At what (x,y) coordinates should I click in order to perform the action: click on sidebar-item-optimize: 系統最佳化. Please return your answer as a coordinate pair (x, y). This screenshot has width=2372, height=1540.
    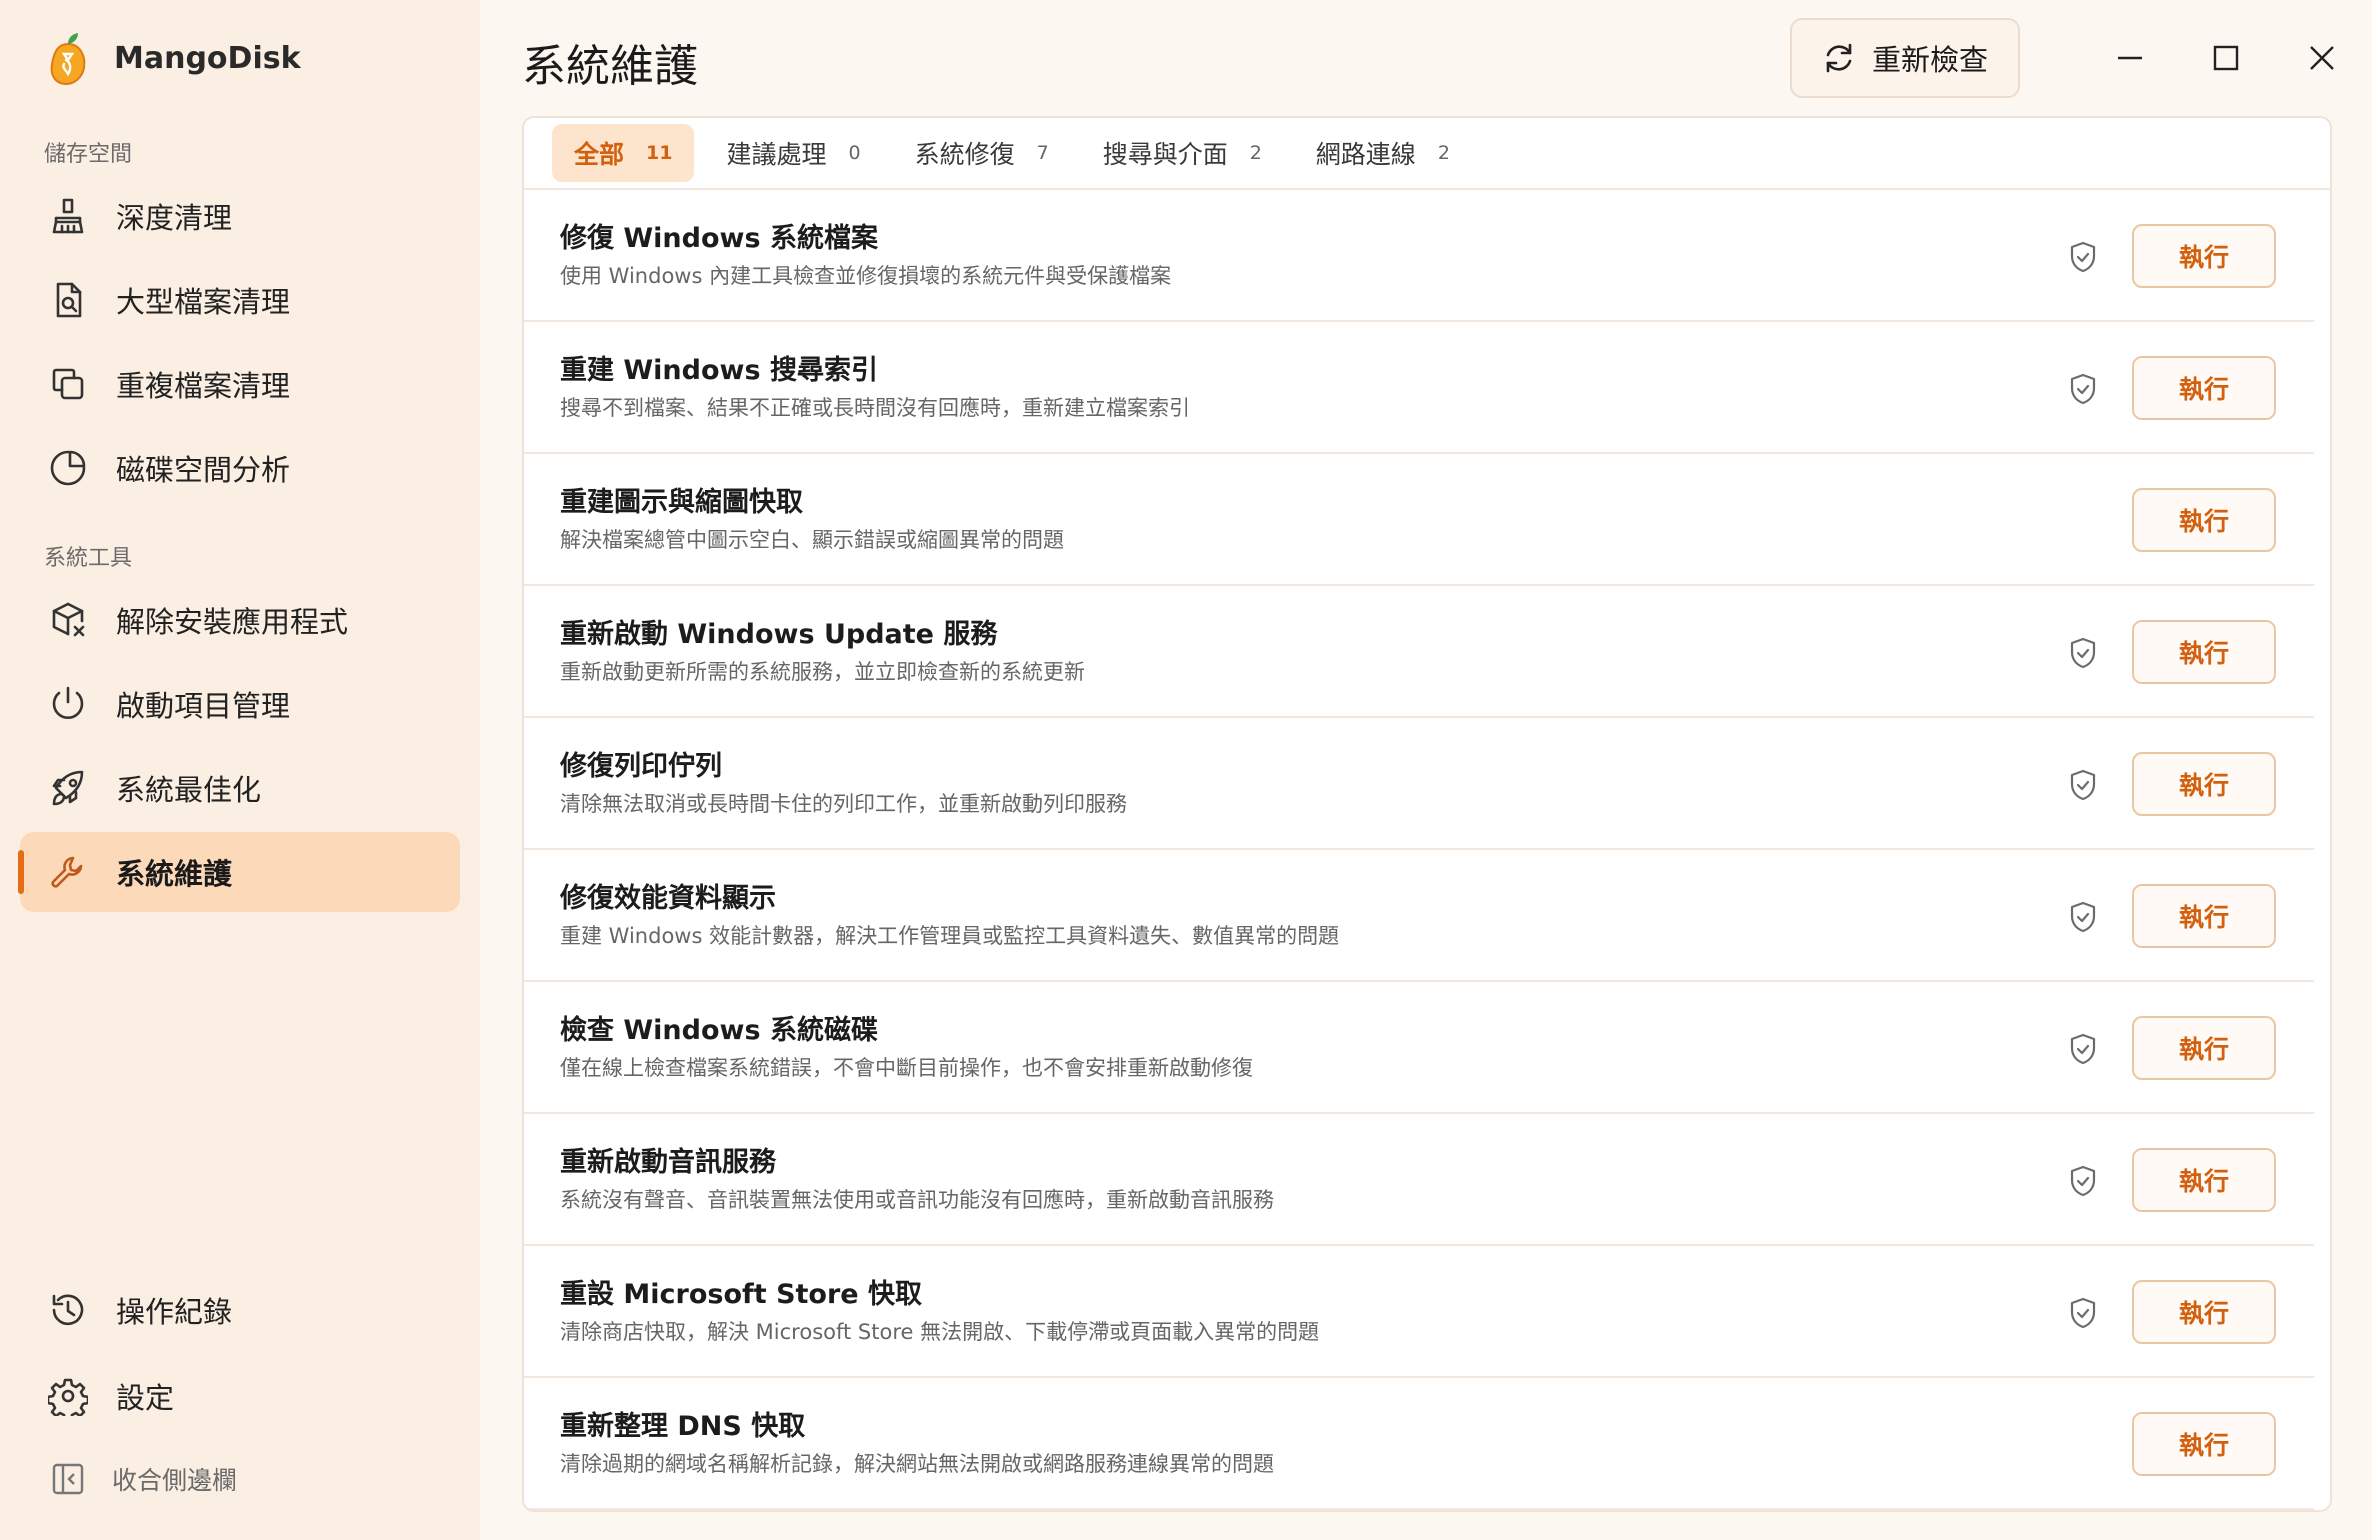
    Looking at the image, I should click on (240, 788).